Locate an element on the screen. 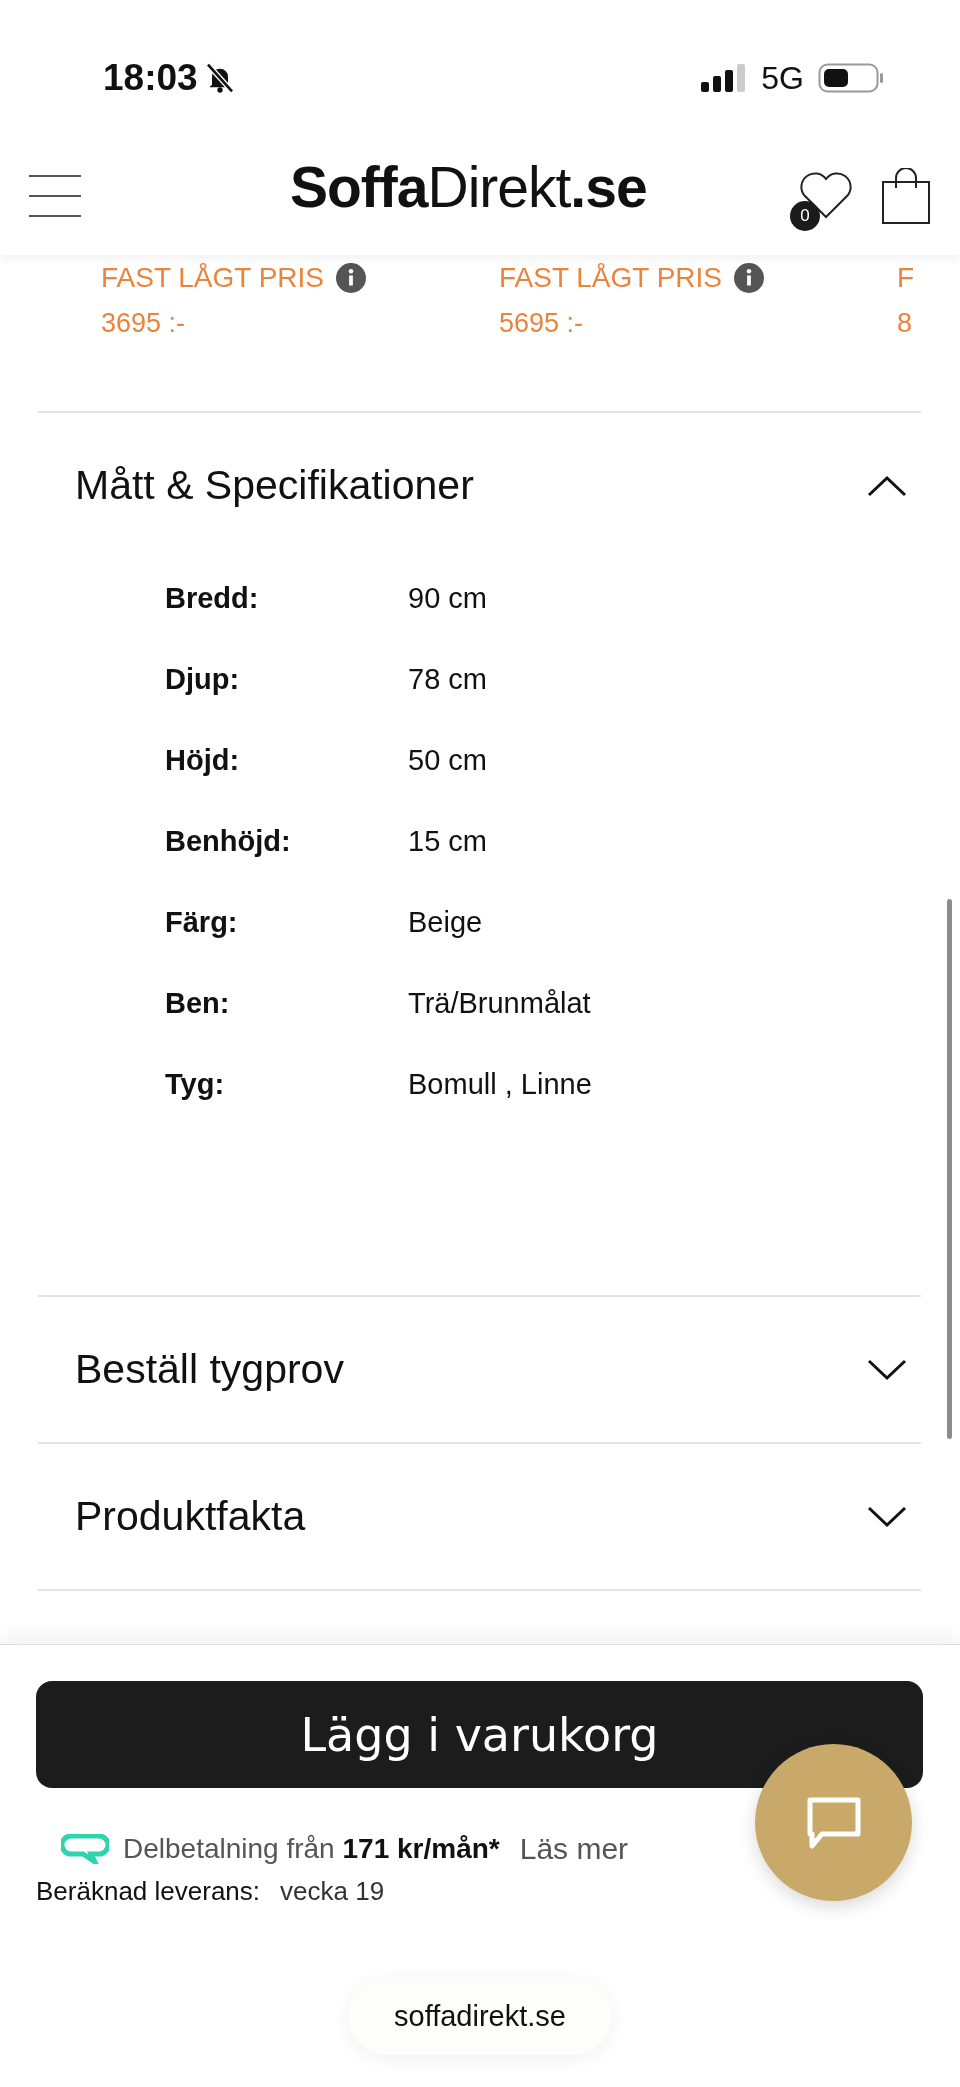  delivery-value: vecka 19 is located at coordinates (332, 1891).